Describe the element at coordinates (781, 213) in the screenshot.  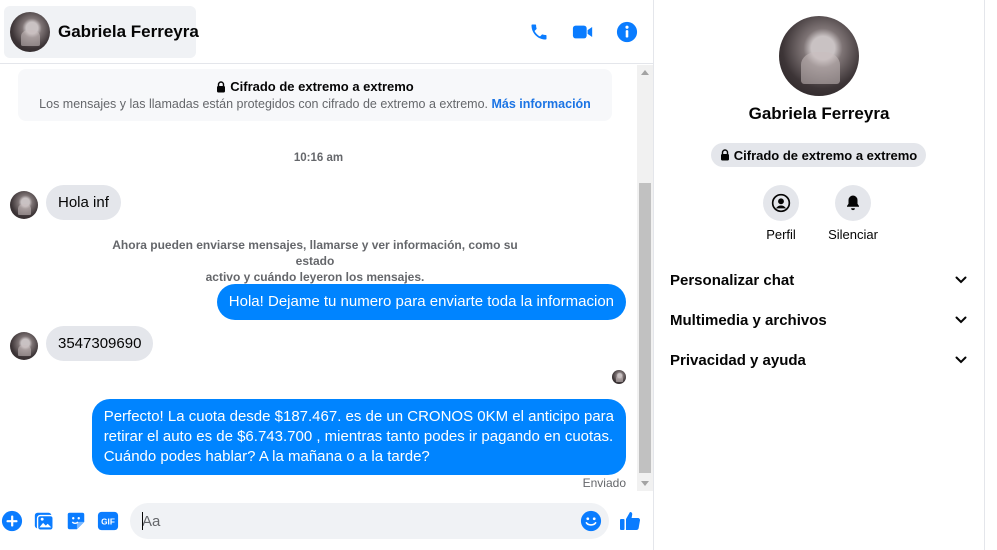
I see `profile-button: Perfil` at that location.